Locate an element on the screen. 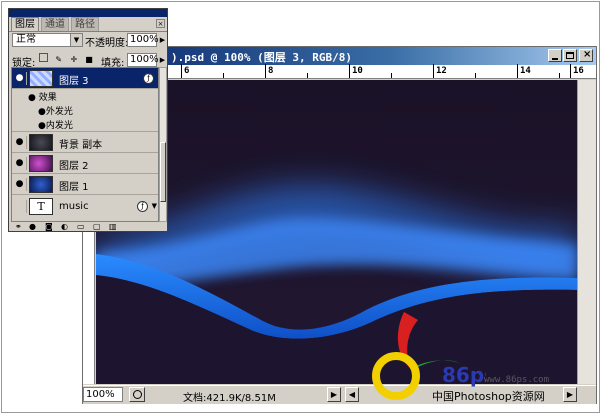  panel-title-bar is located at coordinates (88, 13).